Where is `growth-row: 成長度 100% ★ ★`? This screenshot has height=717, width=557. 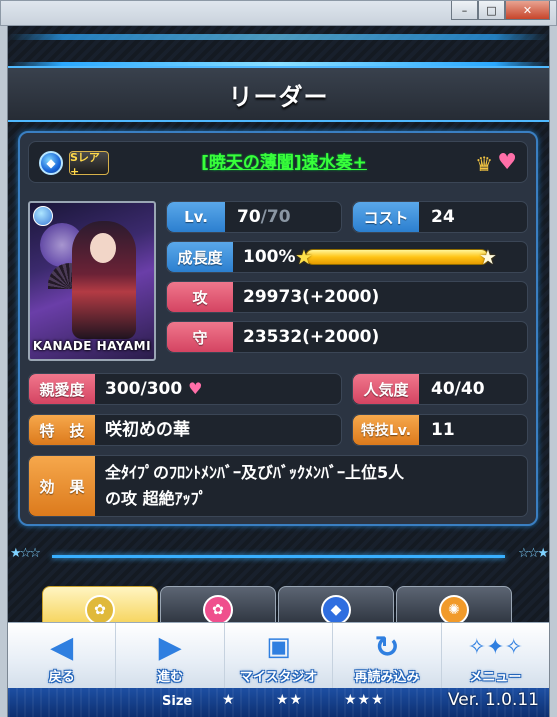
growth-row: 成長度 100% ★ ★ is located at coordinates (347, 257).